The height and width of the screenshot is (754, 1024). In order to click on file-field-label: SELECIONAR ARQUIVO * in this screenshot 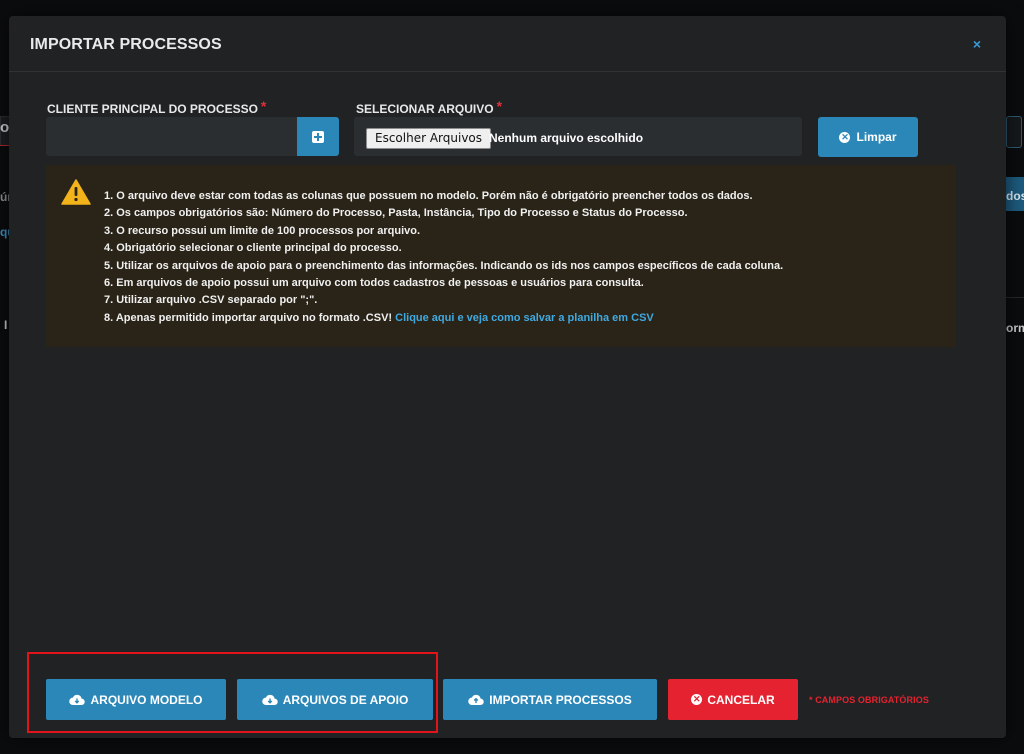, I will do `click(429, 107)`.